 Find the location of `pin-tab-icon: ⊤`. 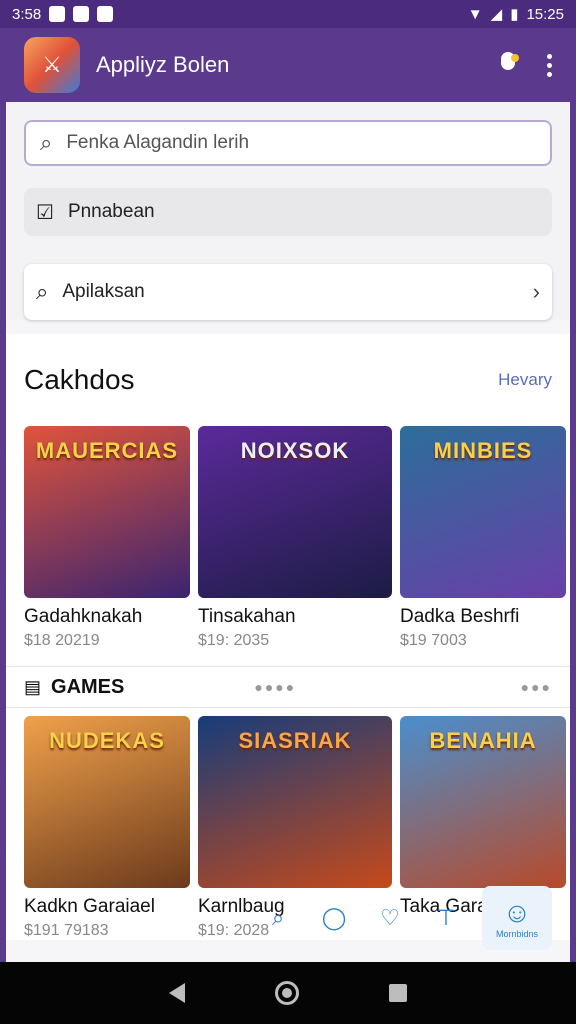

pin-tab-icon: ⊤ is located at coordinates (446, 918).